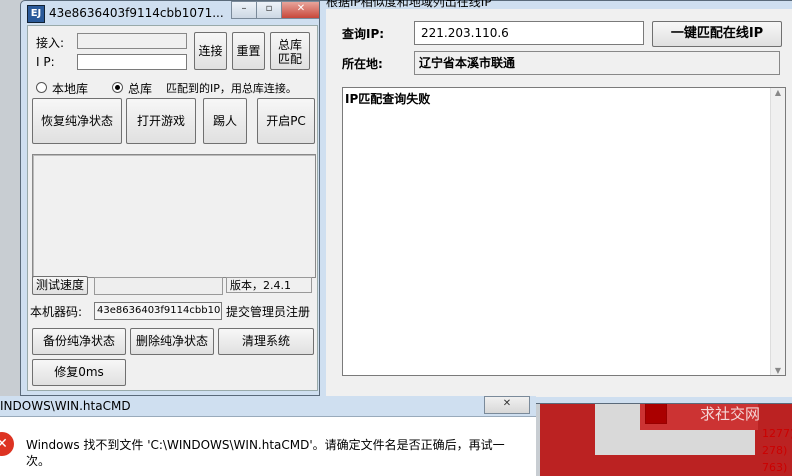  What do you see at coordinates (778, 370) in the screenshot?
I see `scroll-down-icon: ▼` at bounding box center [778, 370].